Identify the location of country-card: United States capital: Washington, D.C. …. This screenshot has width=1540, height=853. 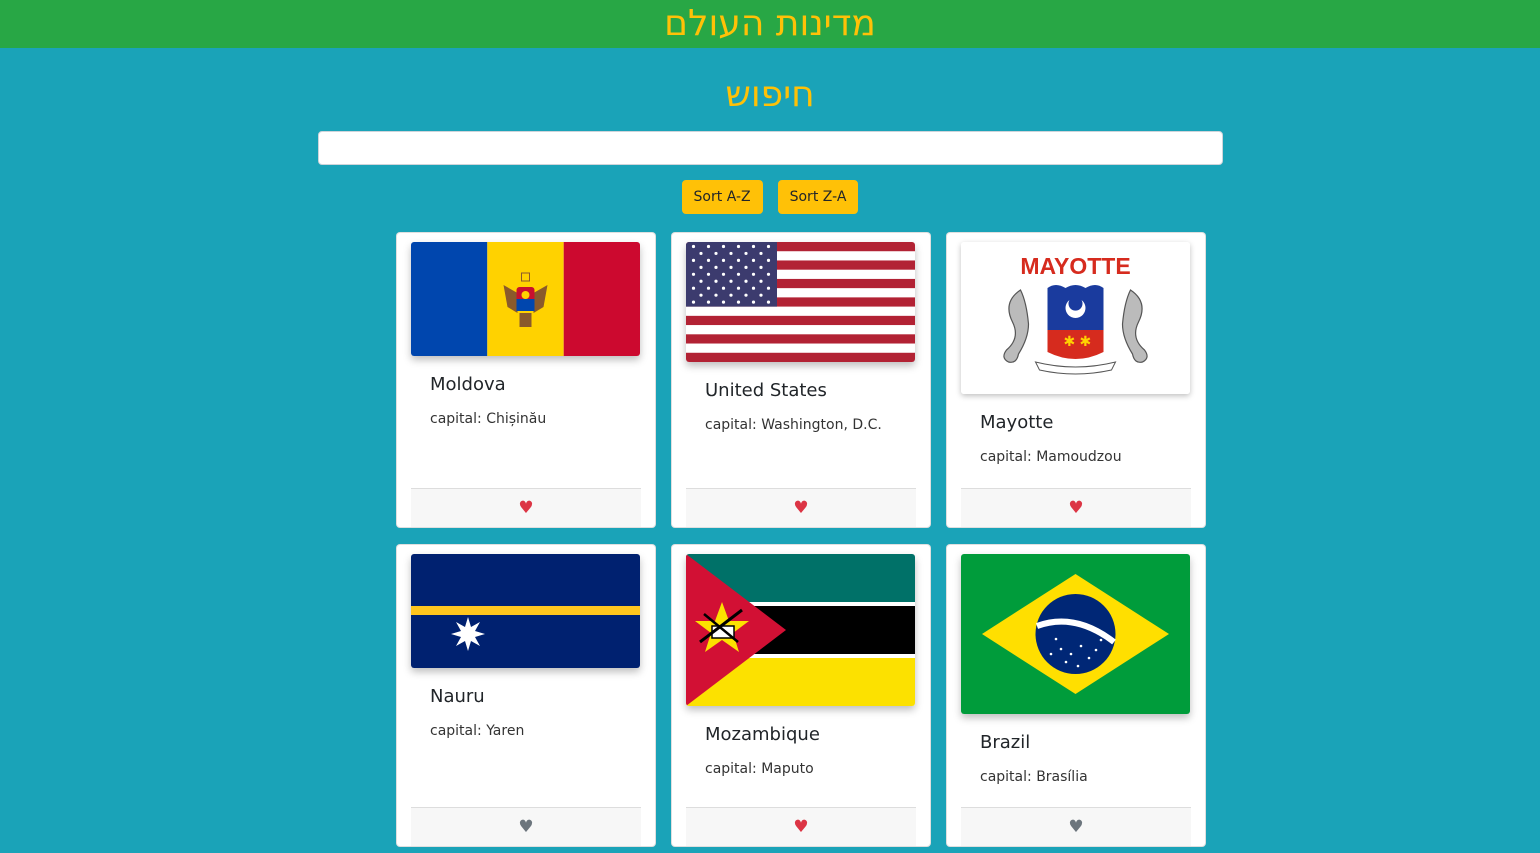
(801, 380).